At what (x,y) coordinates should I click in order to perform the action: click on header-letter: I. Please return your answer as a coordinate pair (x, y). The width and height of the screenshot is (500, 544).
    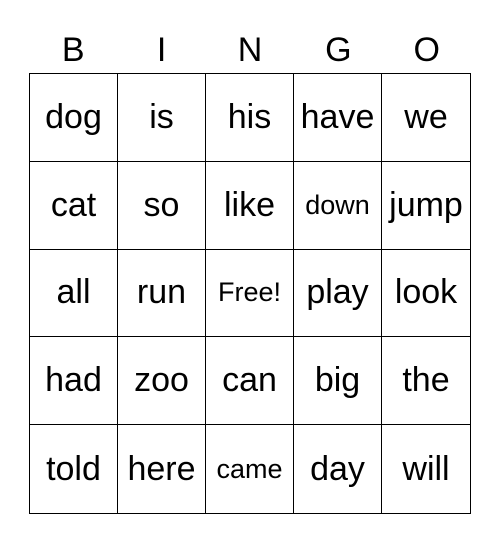
    Looking at the image, I should click on (161, 50).